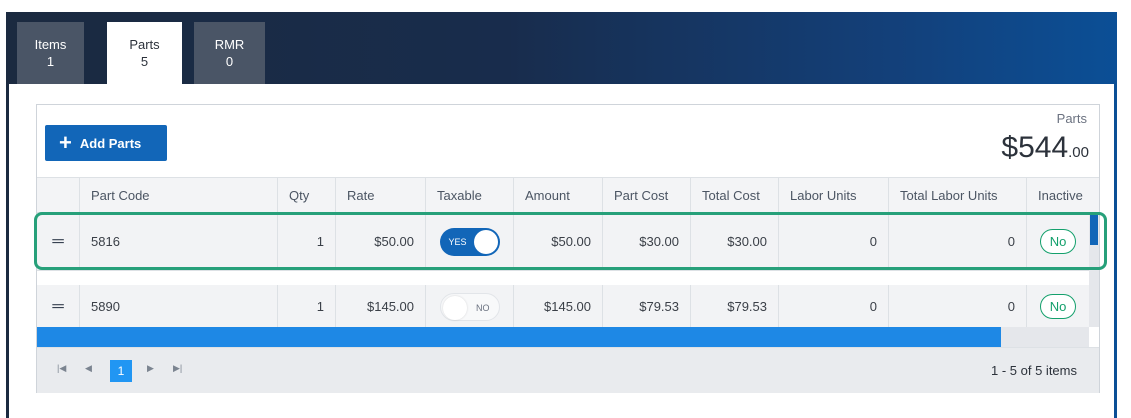  Describe the element at coordinates (1115, 215) in the screenshot. I see `frame-right-border` at that location.